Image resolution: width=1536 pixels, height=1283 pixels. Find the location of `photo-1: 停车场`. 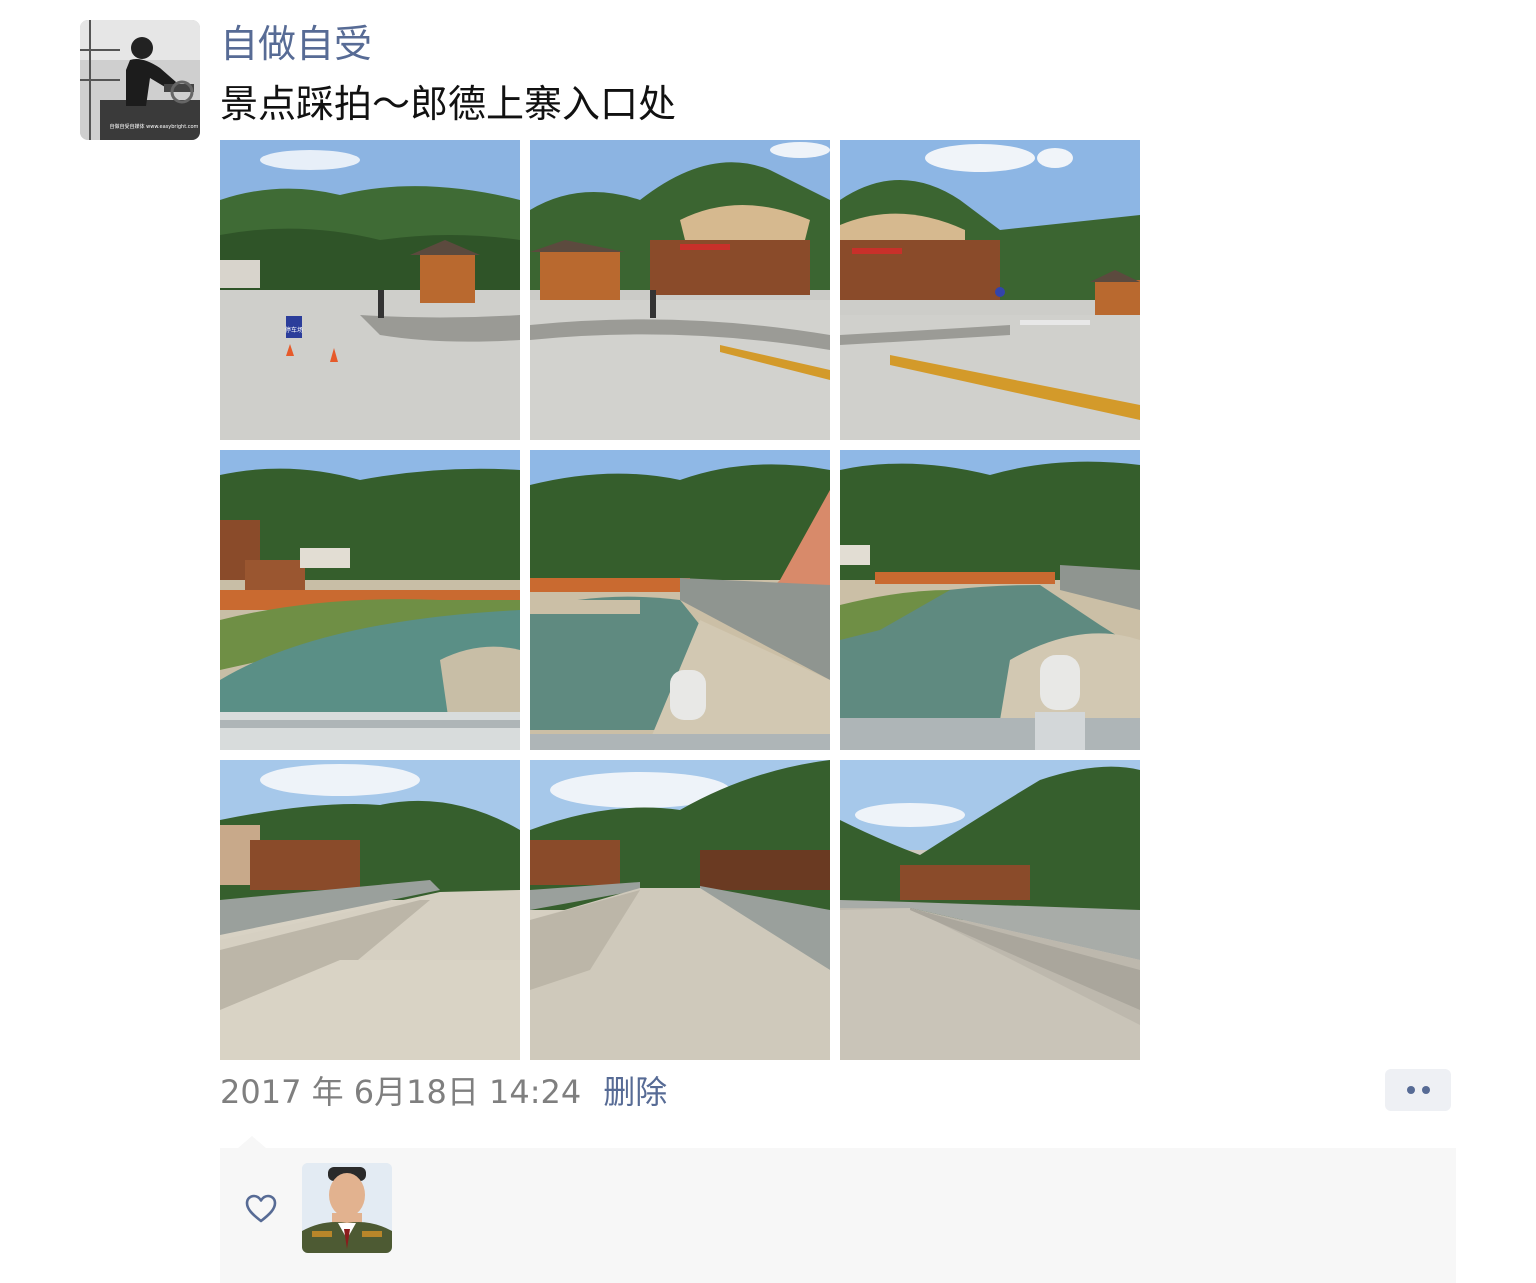

photo-1: 停车场 is located at coordinates (370, 290).